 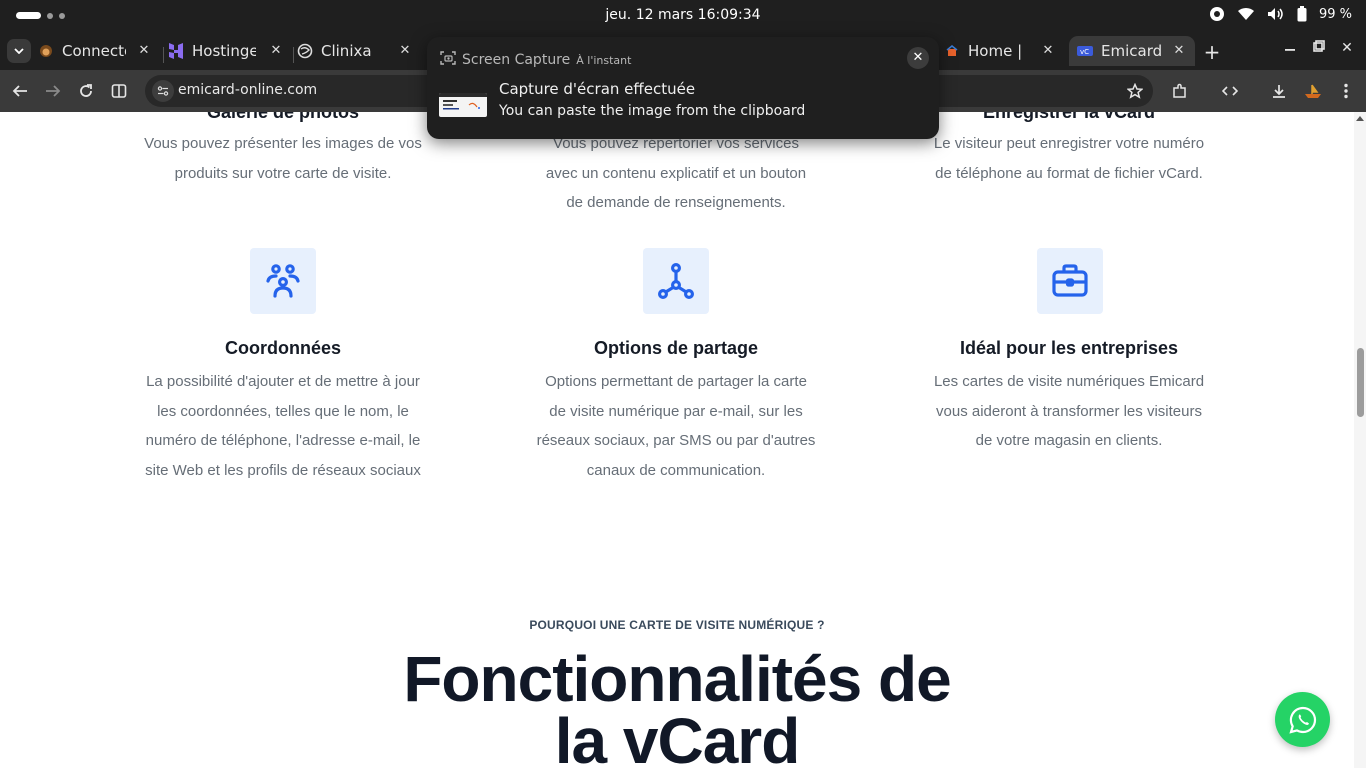 What do you see at coordinates (346, 51) in the screenshot?
I see `tab-title: Clinixa` at bounding box center [346, 51].